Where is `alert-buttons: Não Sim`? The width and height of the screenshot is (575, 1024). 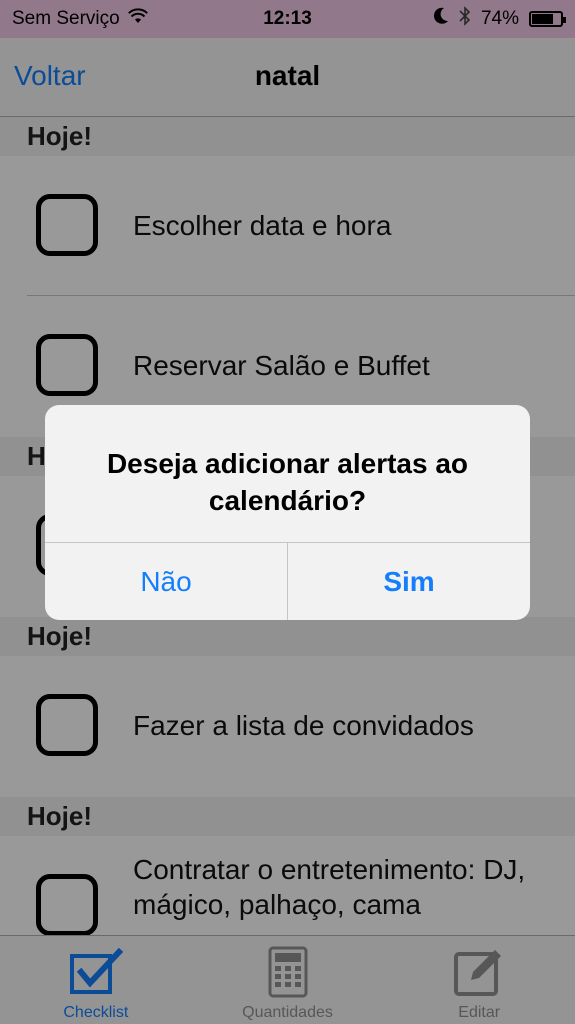
alert-buttons: Não Sim is located at coordinates (287, 581).